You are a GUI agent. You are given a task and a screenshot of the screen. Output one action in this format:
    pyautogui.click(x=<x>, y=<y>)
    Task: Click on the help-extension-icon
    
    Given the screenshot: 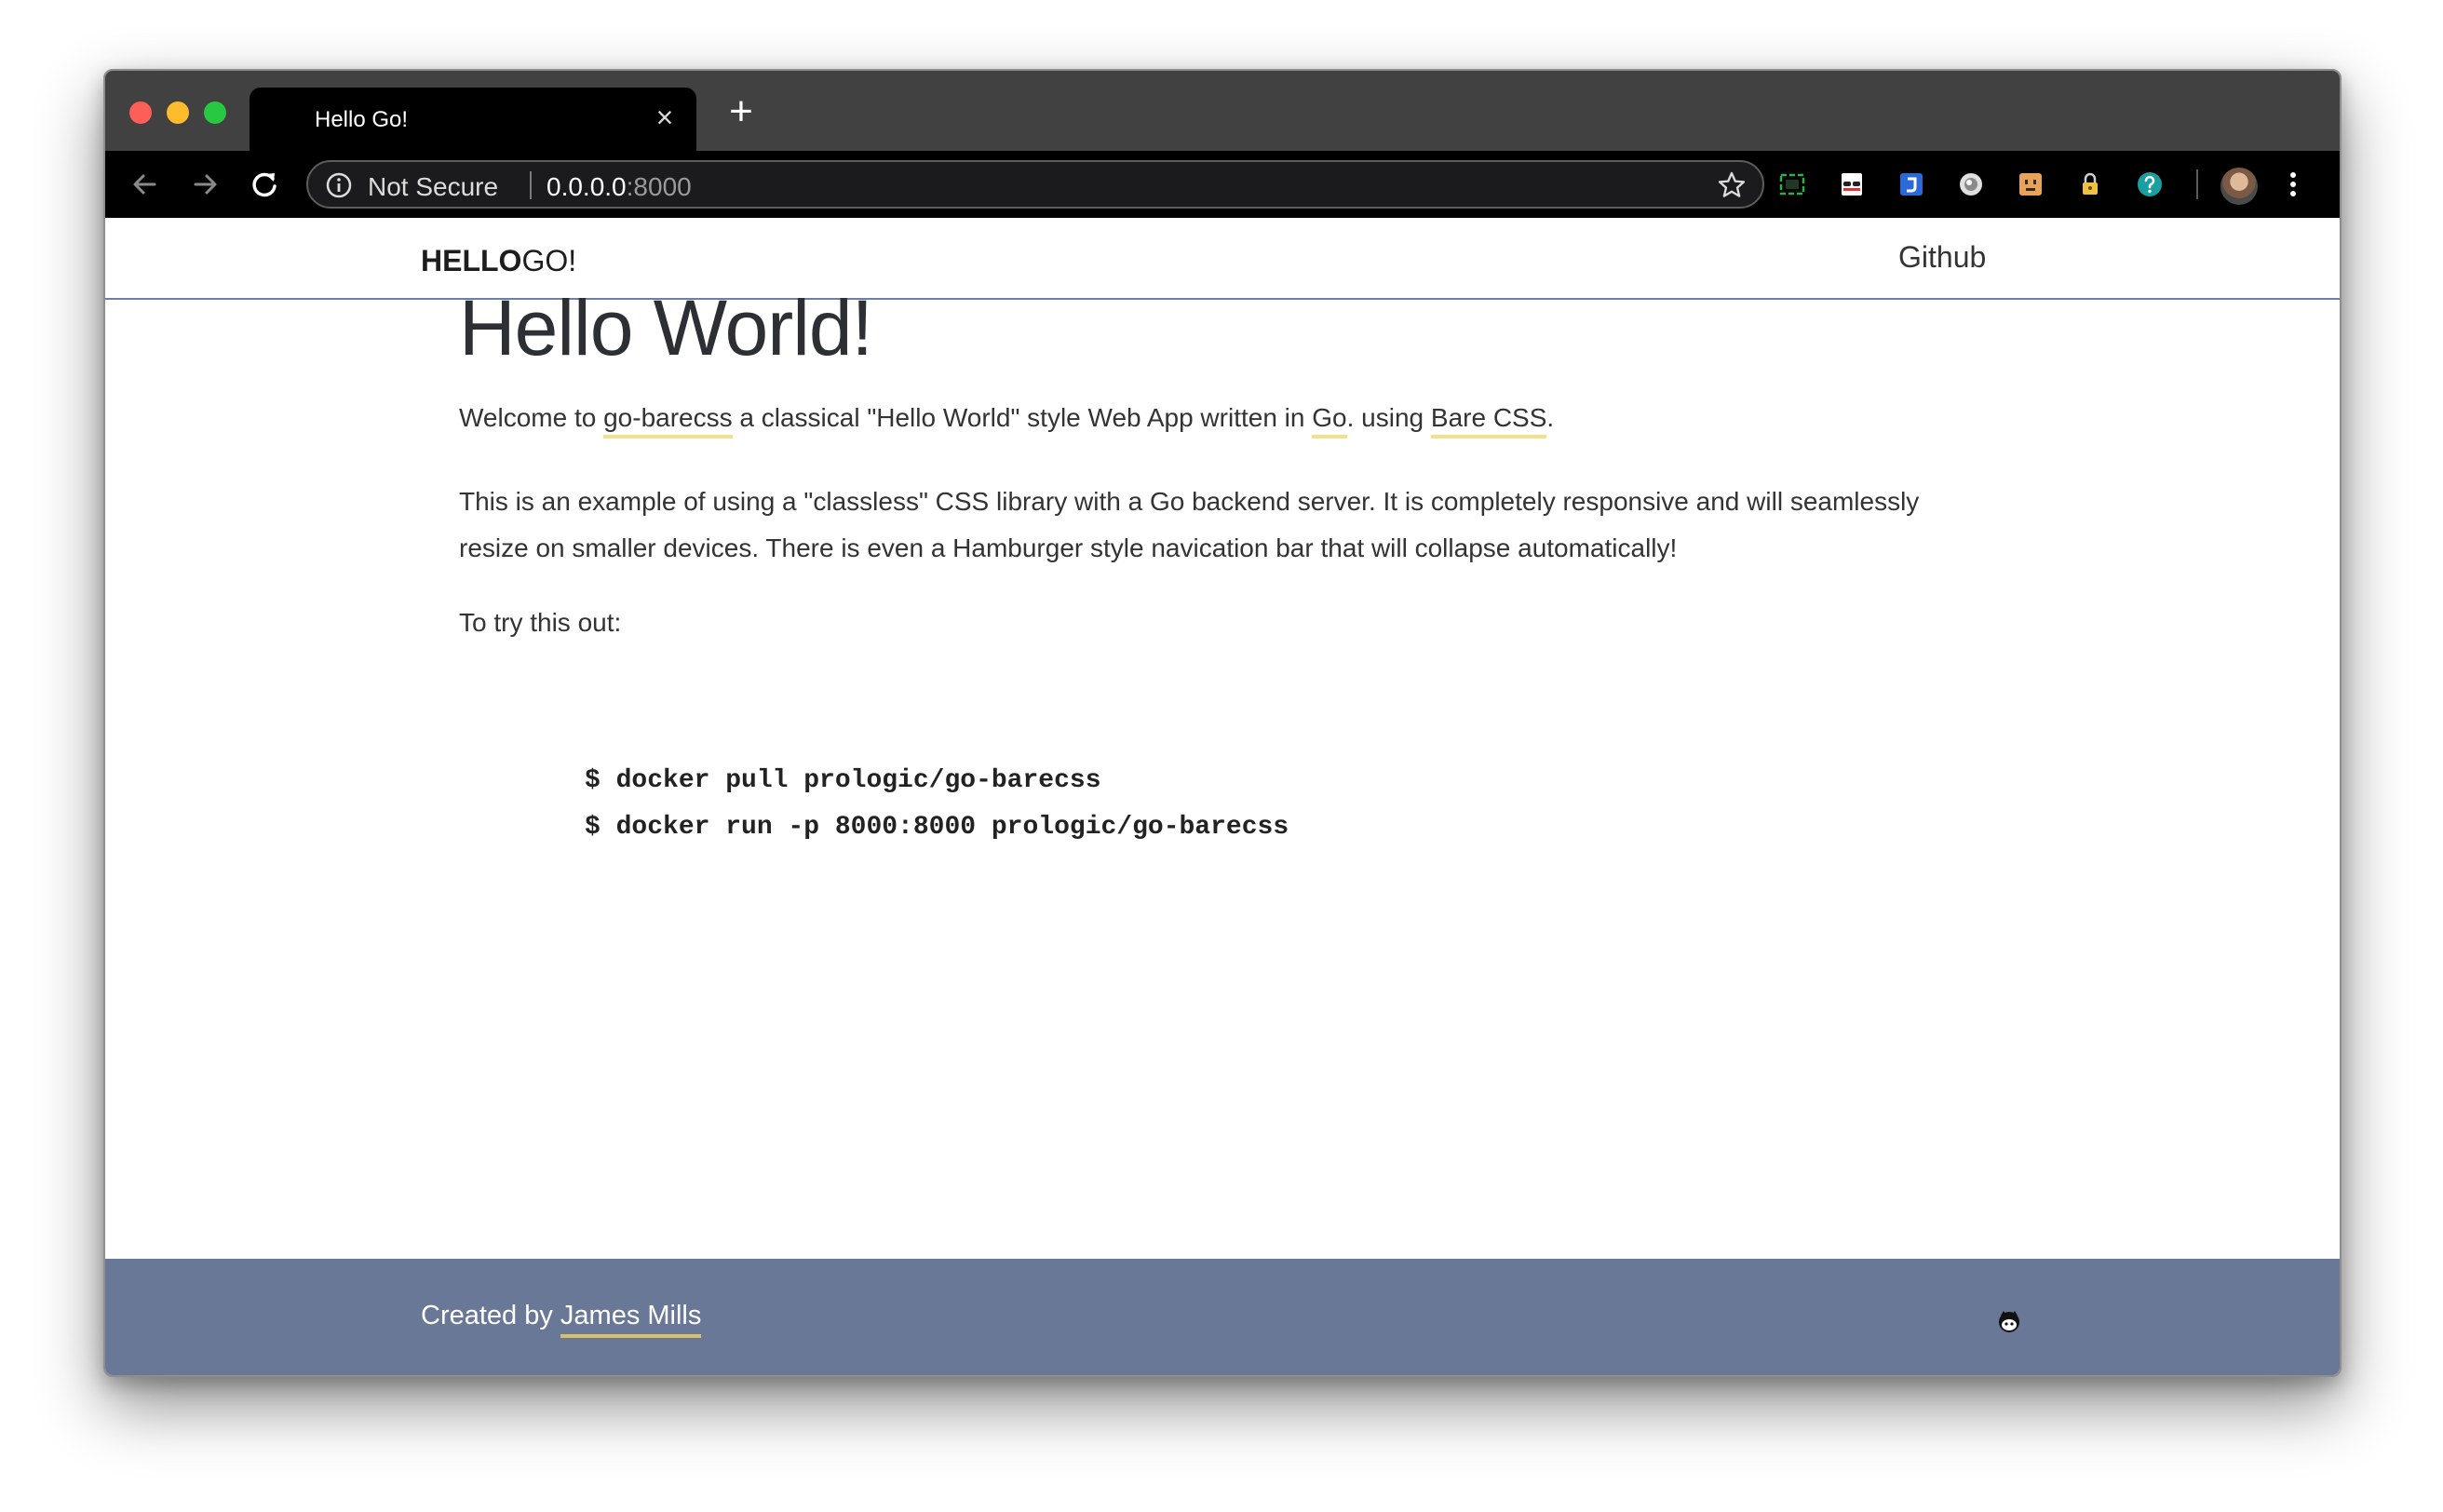 What is the action you would take?
    pyautogui.click(x=2150, y=184)
    